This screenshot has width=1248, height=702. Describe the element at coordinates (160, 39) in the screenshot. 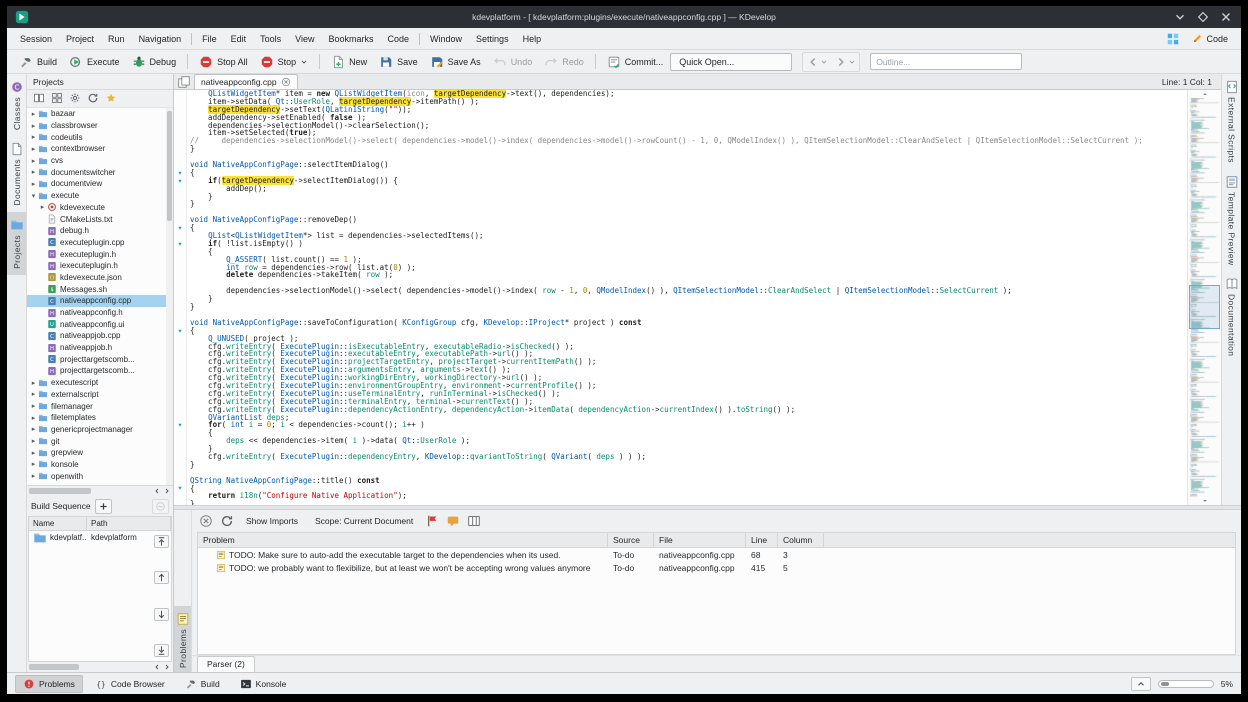

I see `menu-navigation: Navigation` at that location.